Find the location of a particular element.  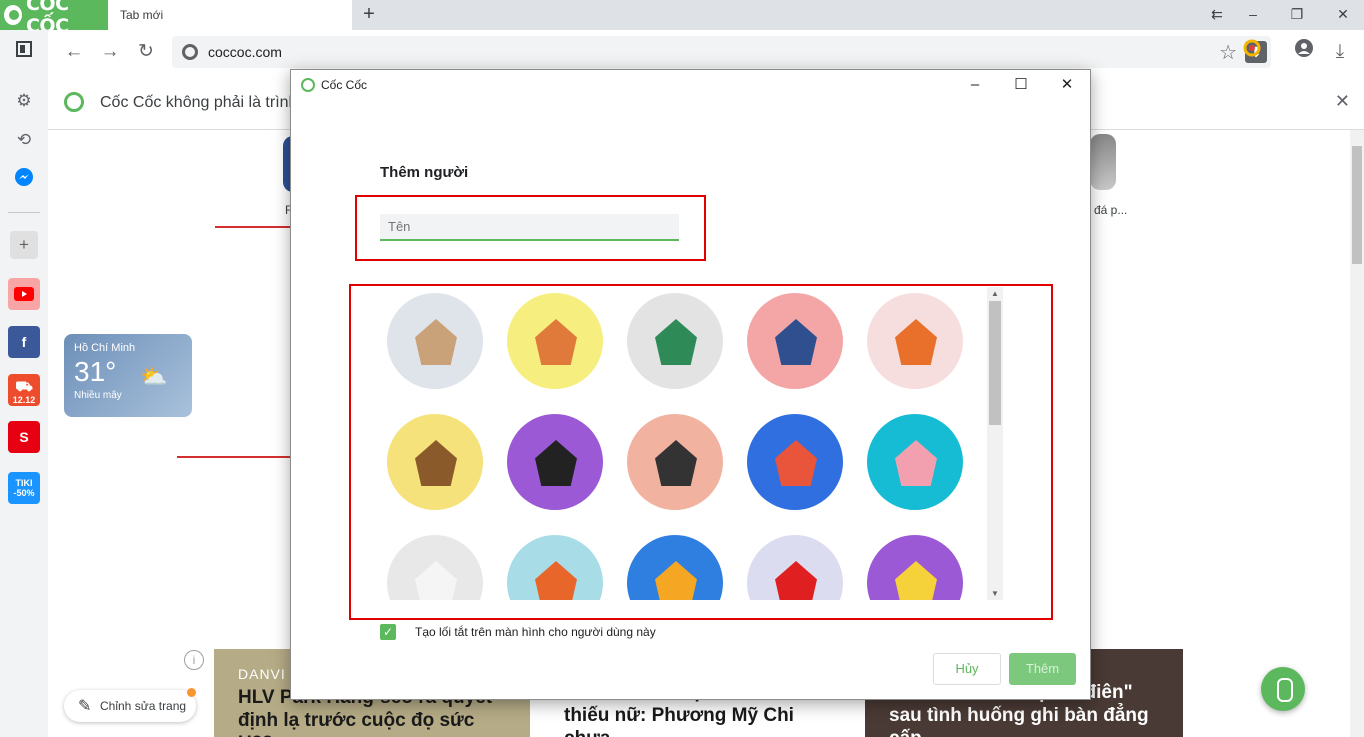

weather-widget: Hồ Chí Minh 31° Nhiều mây ⛅ is located at coordinates (128, 375).